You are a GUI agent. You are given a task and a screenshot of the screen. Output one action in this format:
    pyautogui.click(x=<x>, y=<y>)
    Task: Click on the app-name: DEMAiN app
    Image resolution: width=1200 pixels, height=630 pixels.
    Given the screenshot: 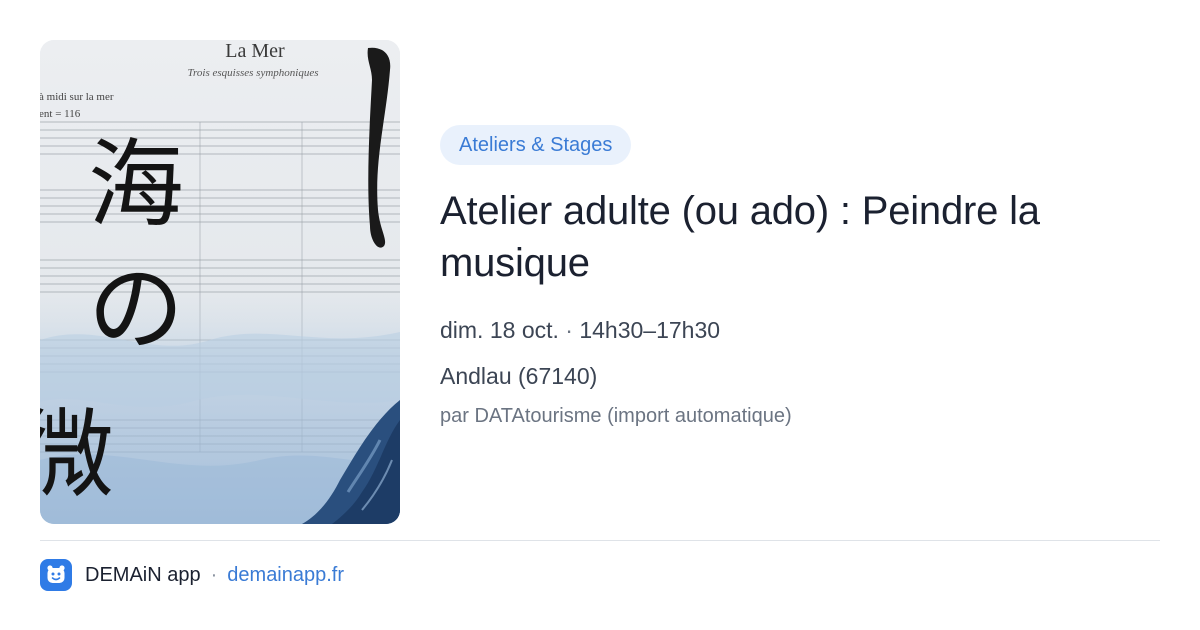 What is the action you would take?
    pyautogui.click(x=143, y=574)
    